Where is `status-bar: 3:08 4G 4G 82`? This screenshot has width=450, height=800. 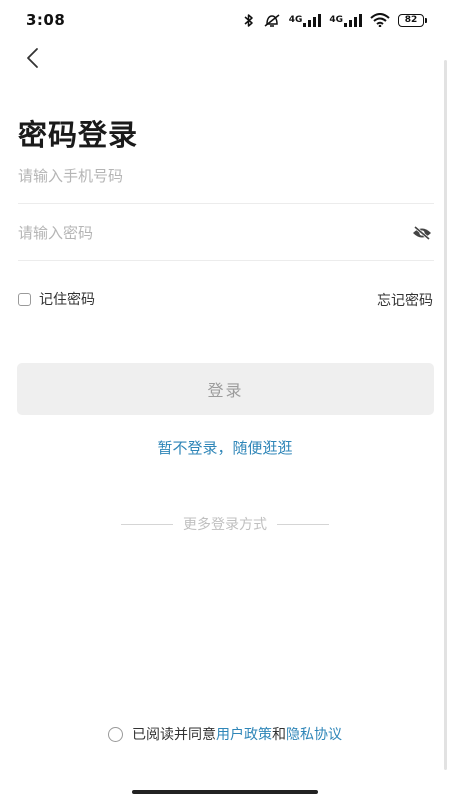
status-bar: 3:08 4G 4G 82 is located at coordinates (225, 20).